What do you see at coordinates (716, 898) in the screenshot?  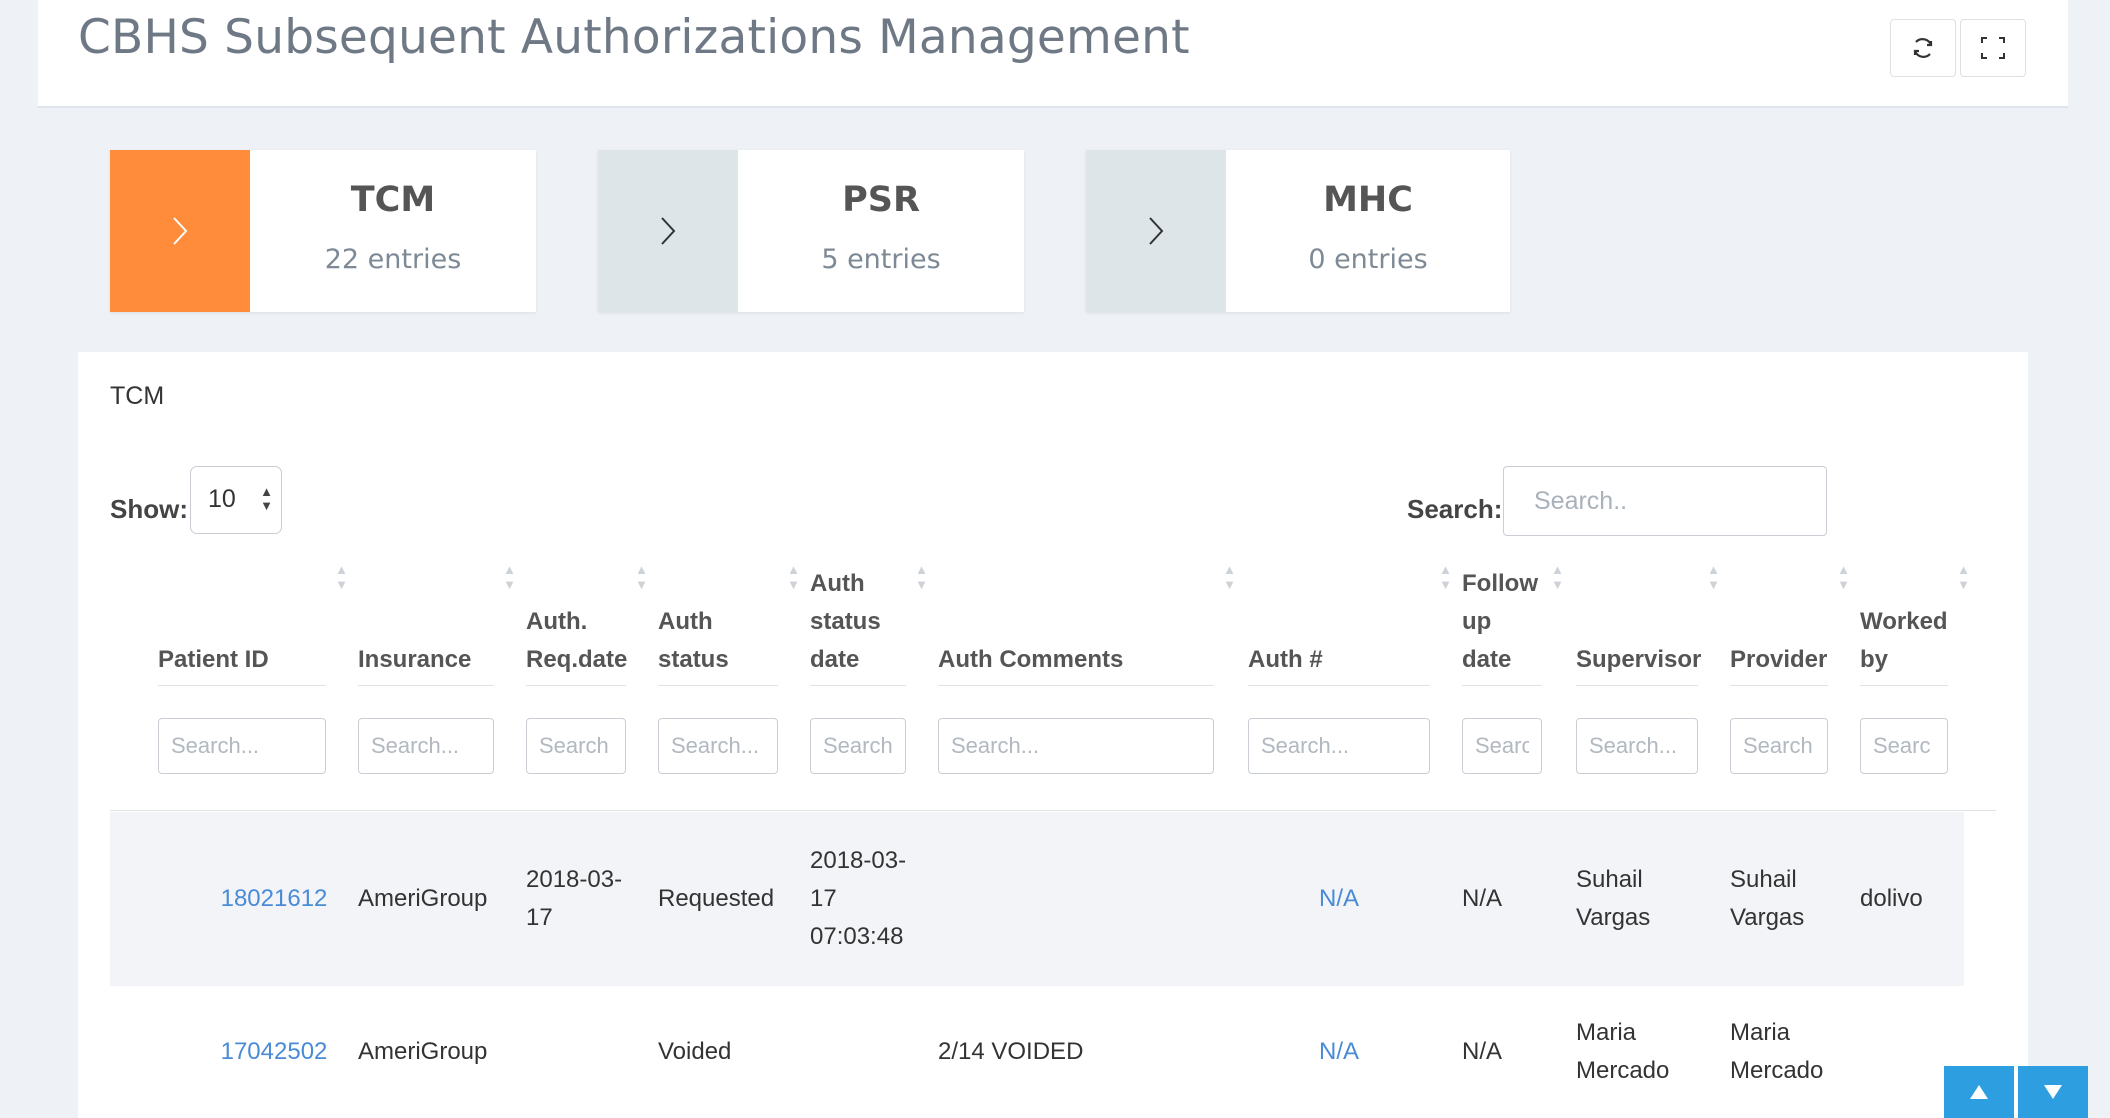 I see `cell-auth-status: Requested` at bounding box center [716, 898].